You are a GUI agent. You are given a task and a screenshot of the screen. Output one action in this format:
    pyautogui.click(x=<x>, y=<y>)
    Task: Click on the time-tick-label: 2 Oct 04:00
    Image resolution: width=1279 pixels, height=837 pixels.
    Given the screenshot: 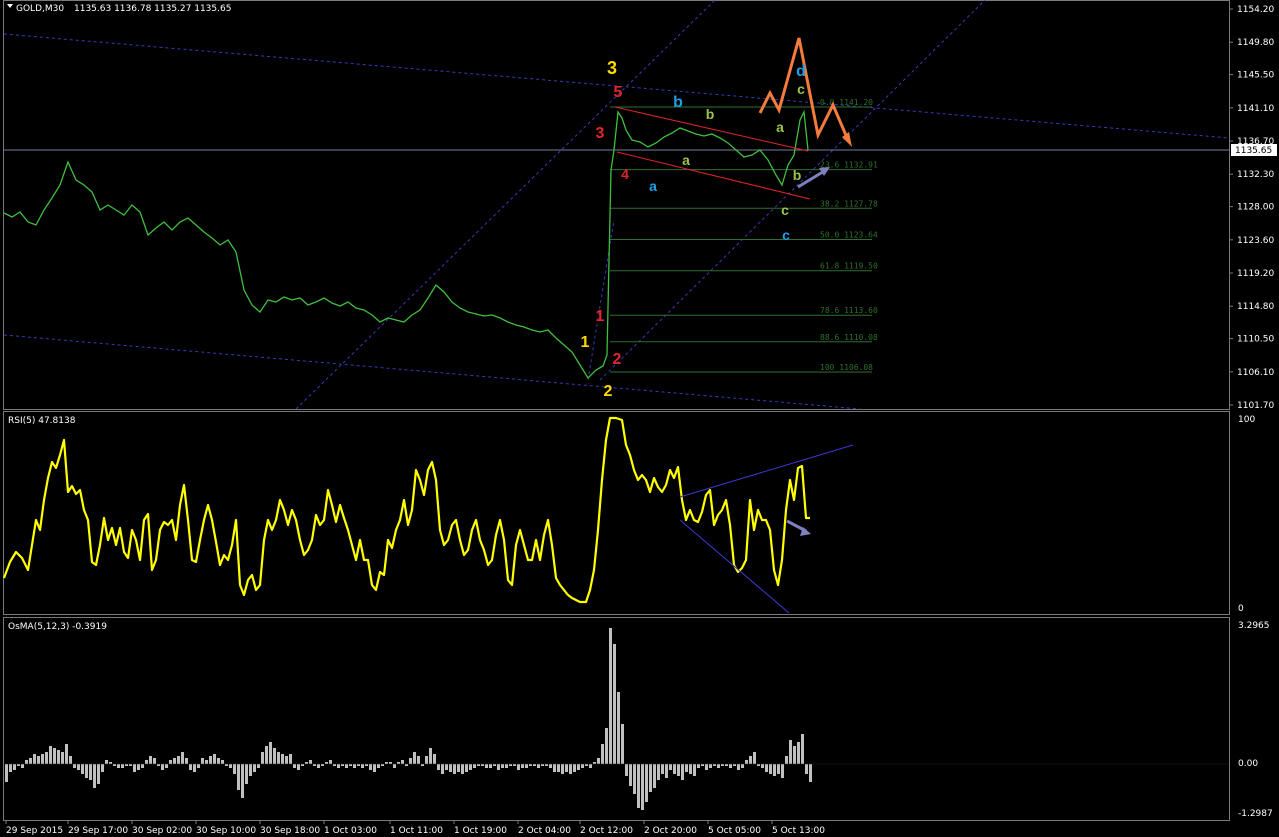 What is the action you would take?
    pyautogui.click(x=544, y=831)
    